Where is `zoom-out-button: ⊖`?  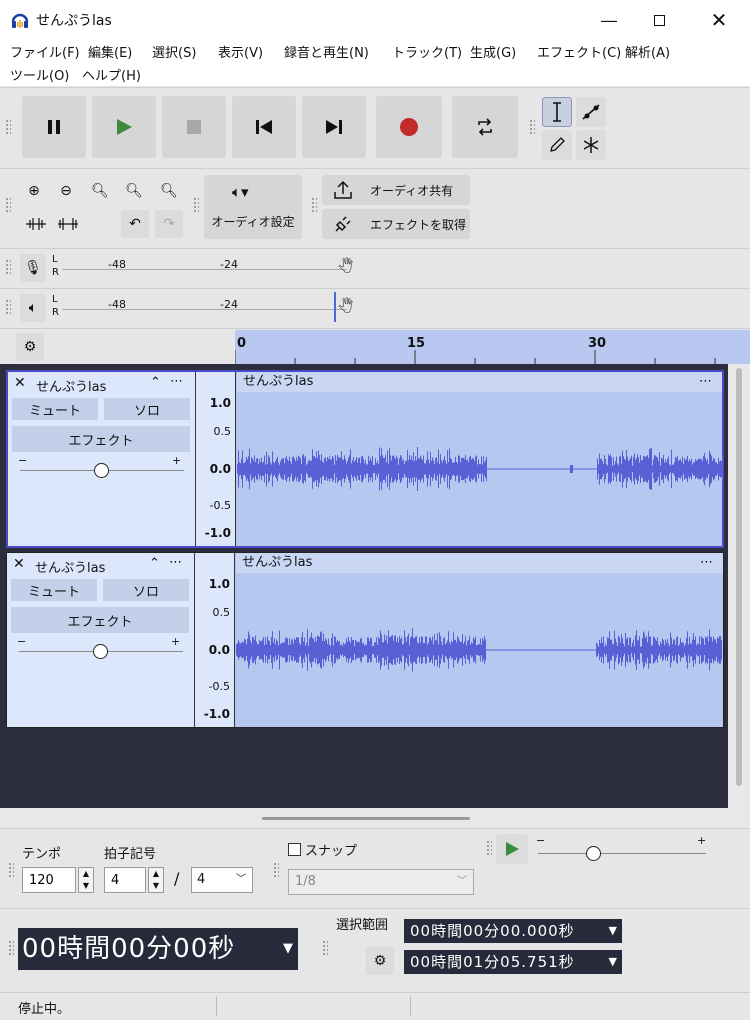
zoom-out-button: ⊖ is located at coordinates (66, 191).